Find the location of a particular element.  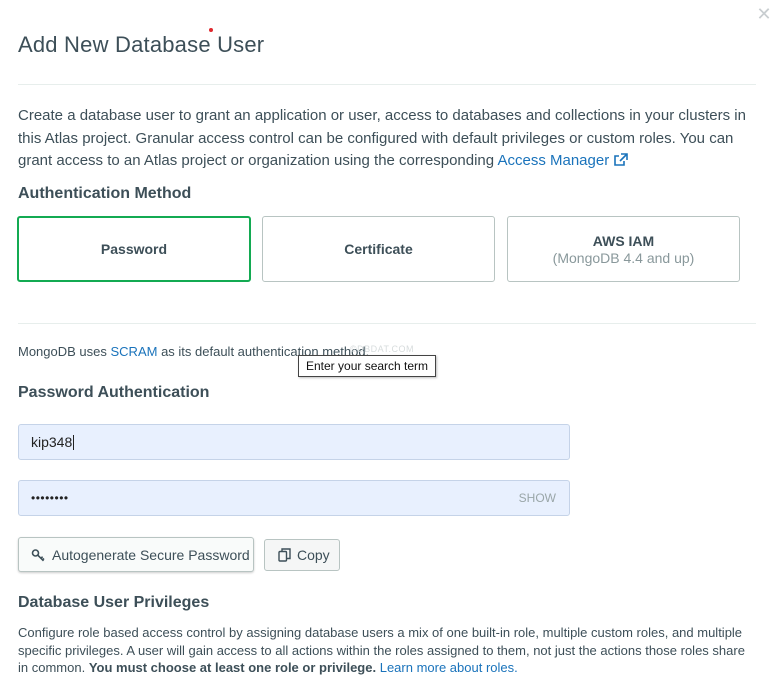

auth-option-label: Certificate is located at coordinates (378, 249).